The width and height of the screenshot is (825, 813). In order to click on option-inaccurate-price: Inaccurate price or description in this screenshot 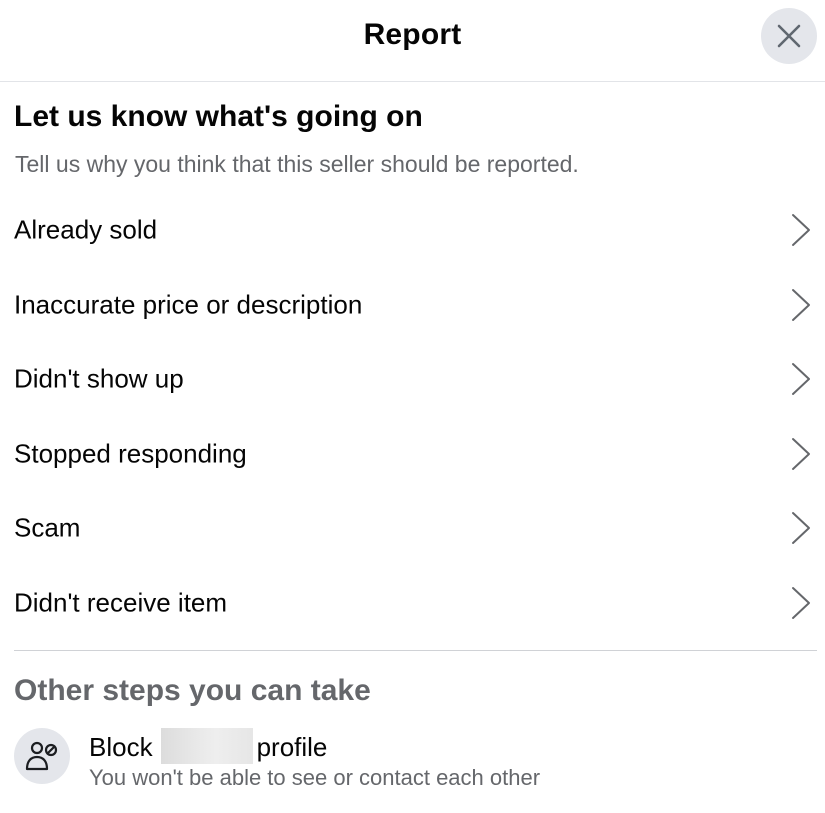, I will do `click(412, 305)`.